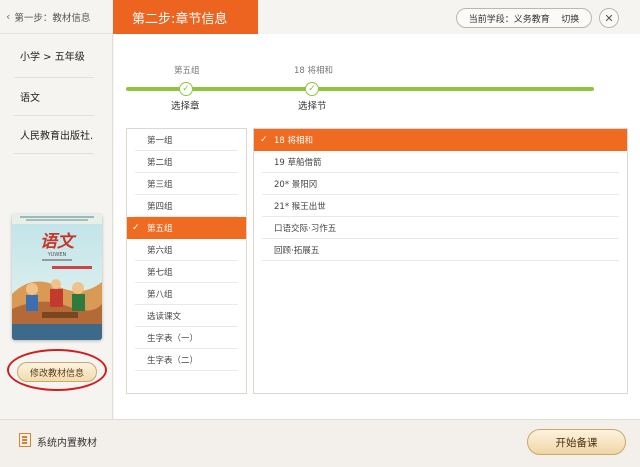  What do you see at coordinates (440, 228) in the screenshot?
I see `lesson-item: 口语交际·习作五` at bounding box center [440, 228].